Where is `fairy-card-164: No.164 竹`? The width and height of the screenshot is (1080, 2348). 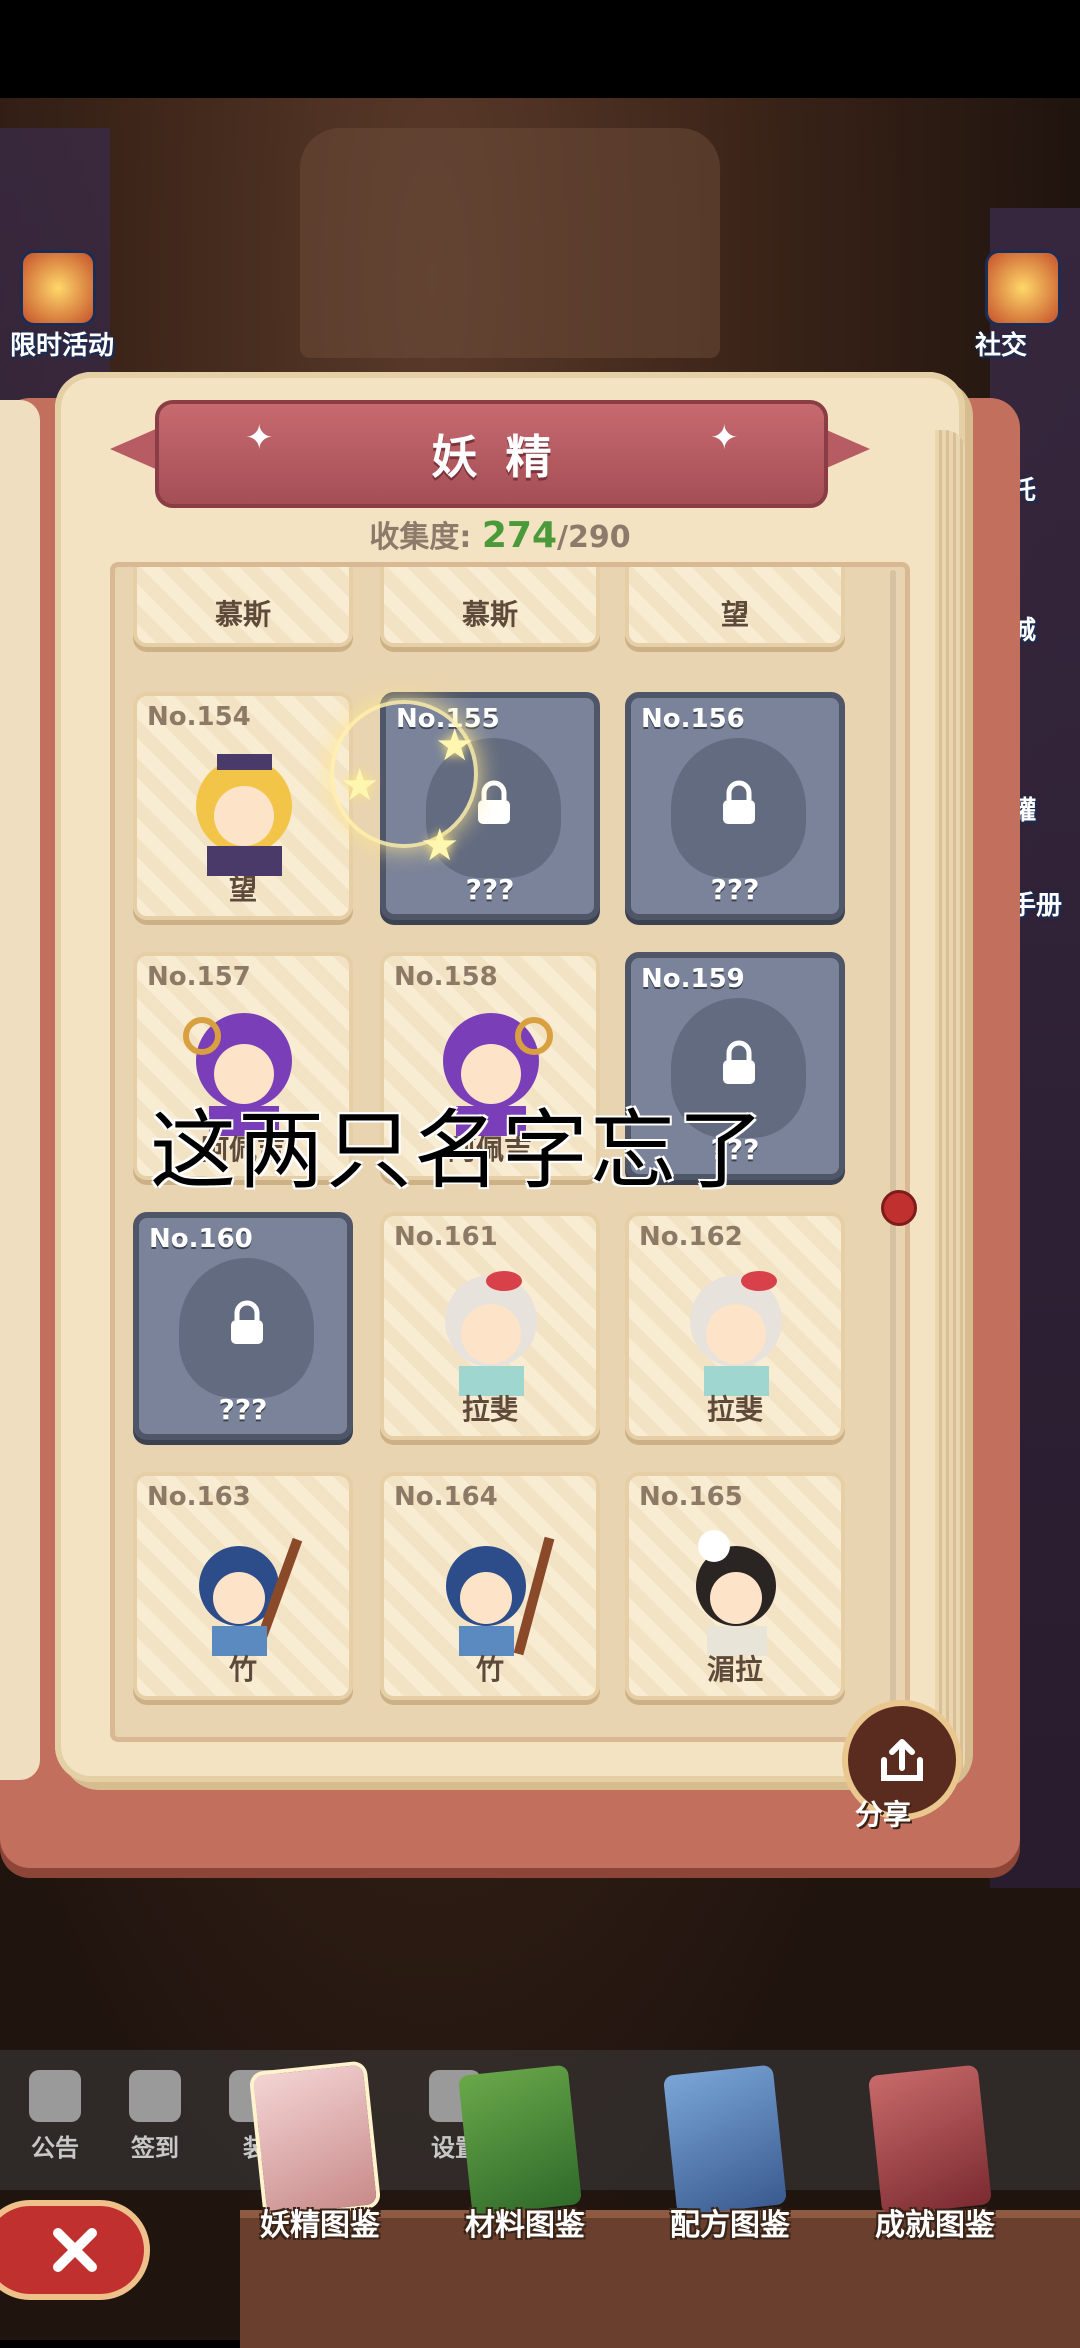
fairy-card-164: No.164 竹 is located at coordinates (490, 1586).